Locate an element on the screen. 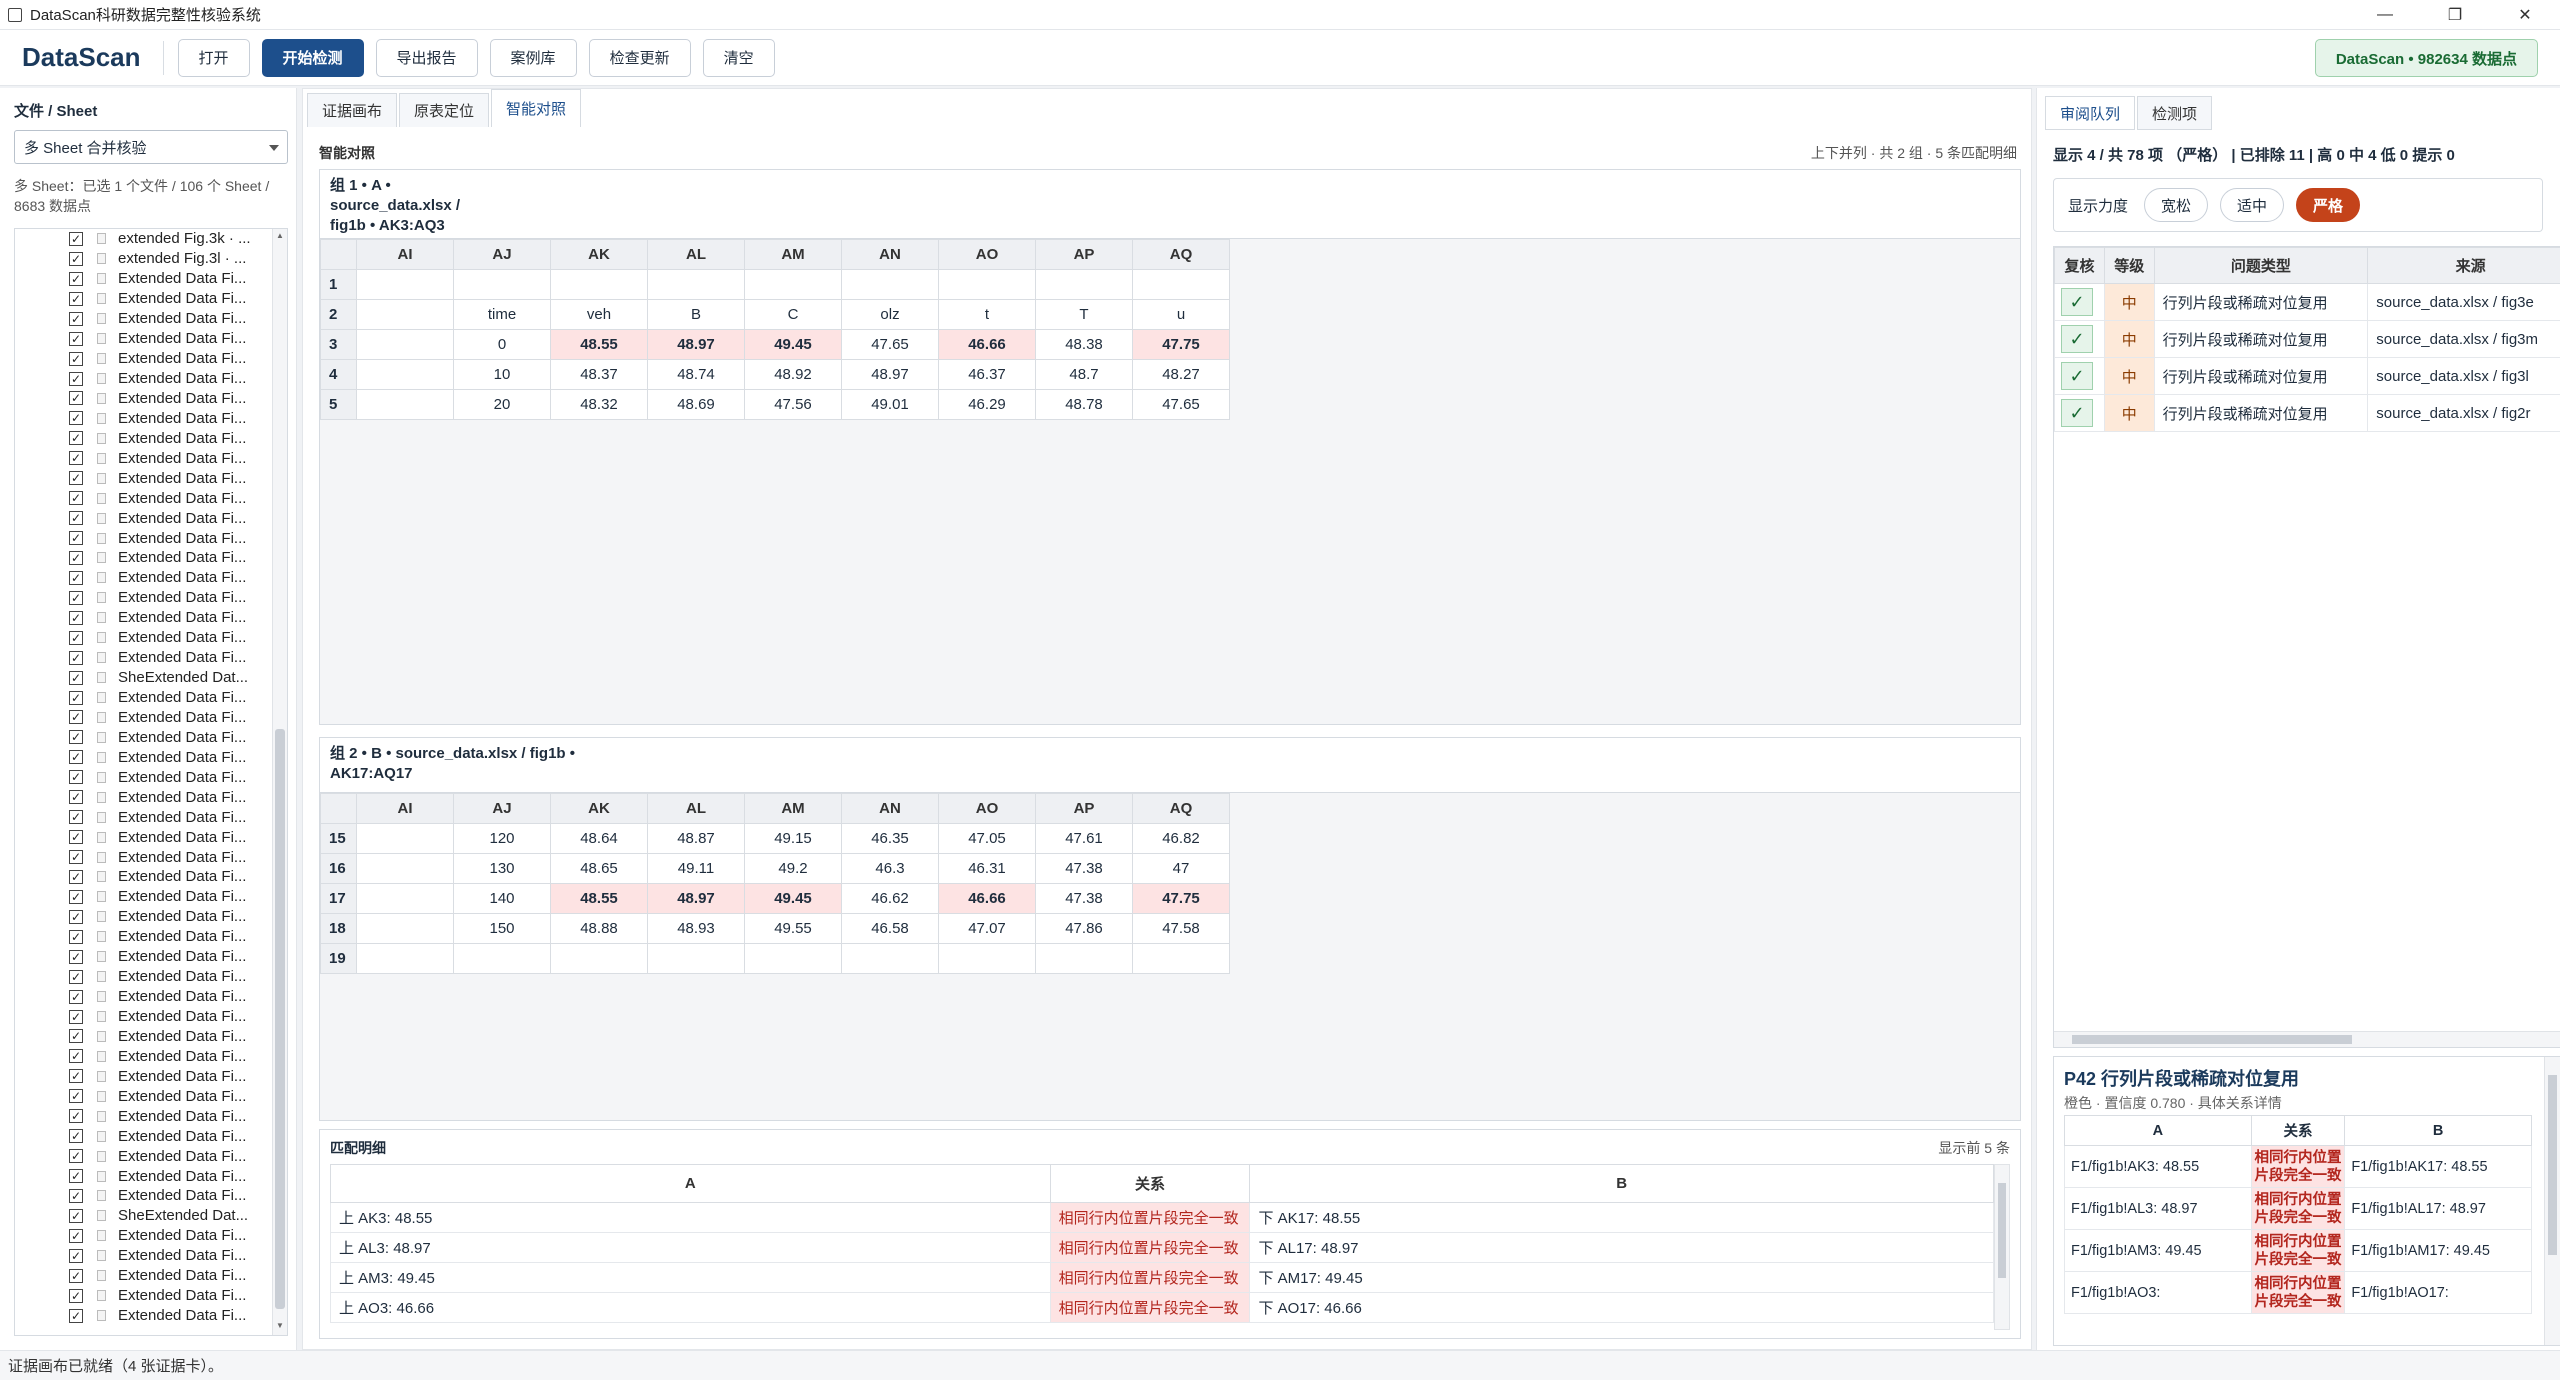 Image resolution: width=2560 pixels, height=1380 pixels. sheet-cell: 48.37 is located at coordinates (599, 374).